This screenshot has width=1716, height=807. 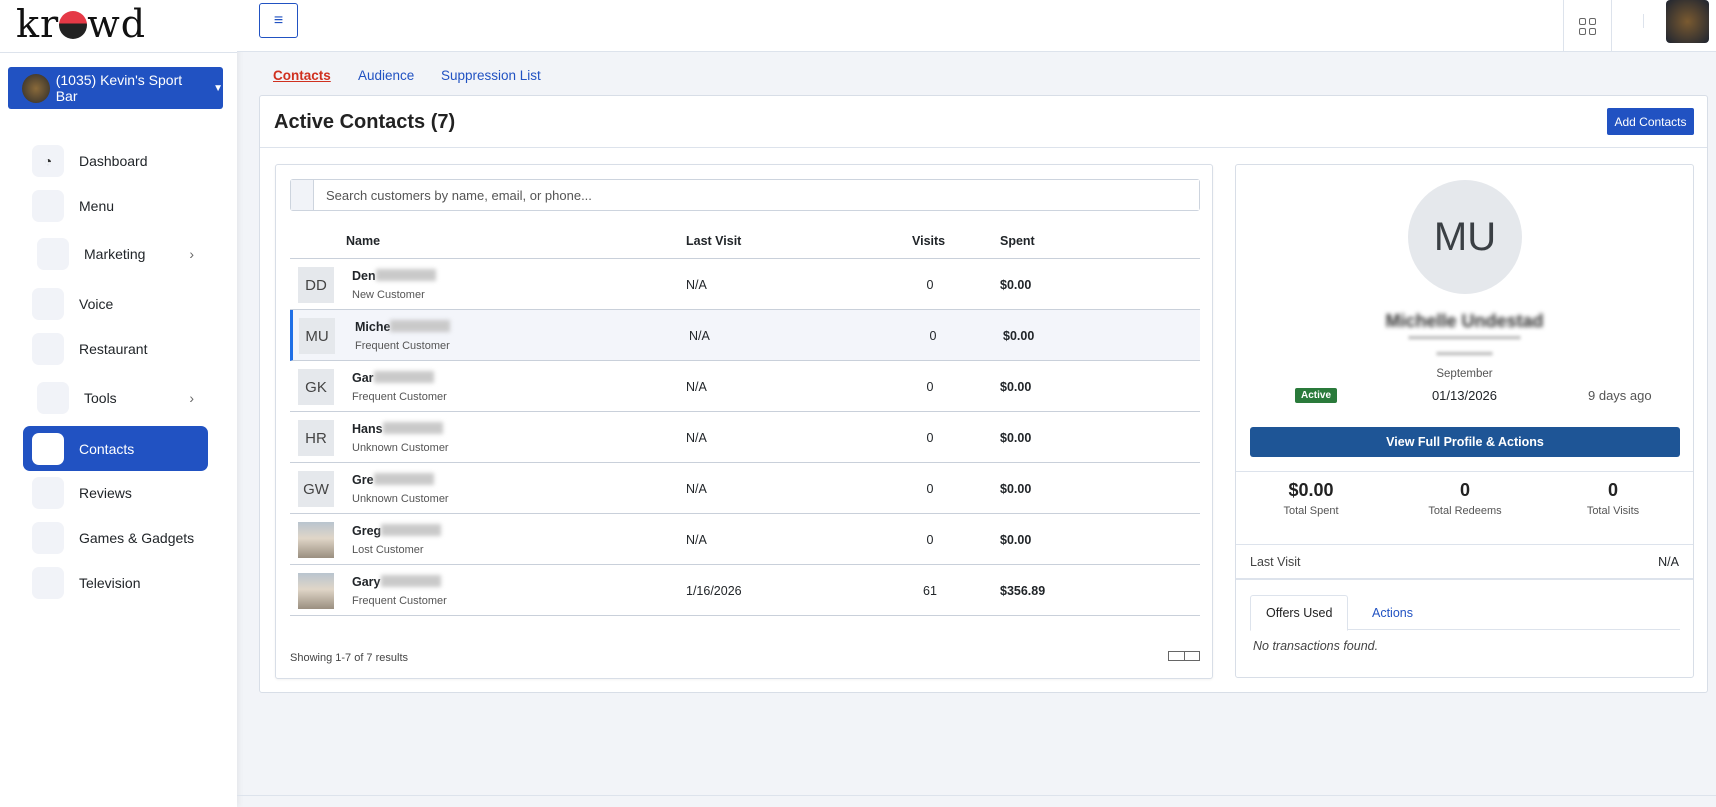 I want to click on account-avatar, so click(x=1687, y=21).